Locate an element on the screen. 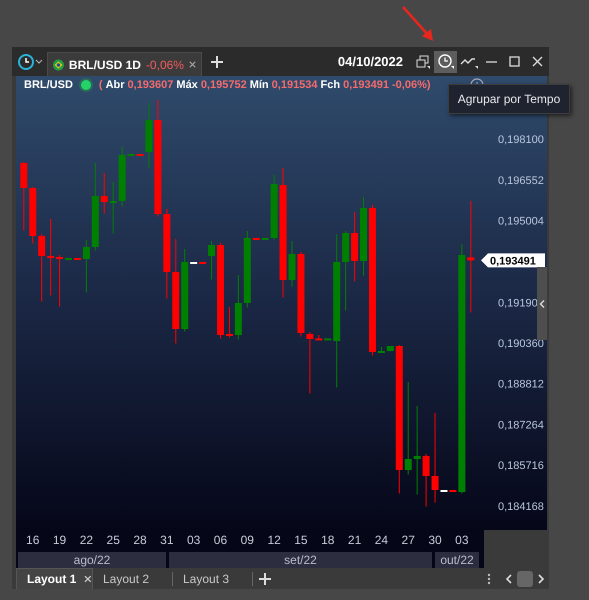 This screenshot has height=600, width=589. scroll-thumb is located at coordinates (525, 578).